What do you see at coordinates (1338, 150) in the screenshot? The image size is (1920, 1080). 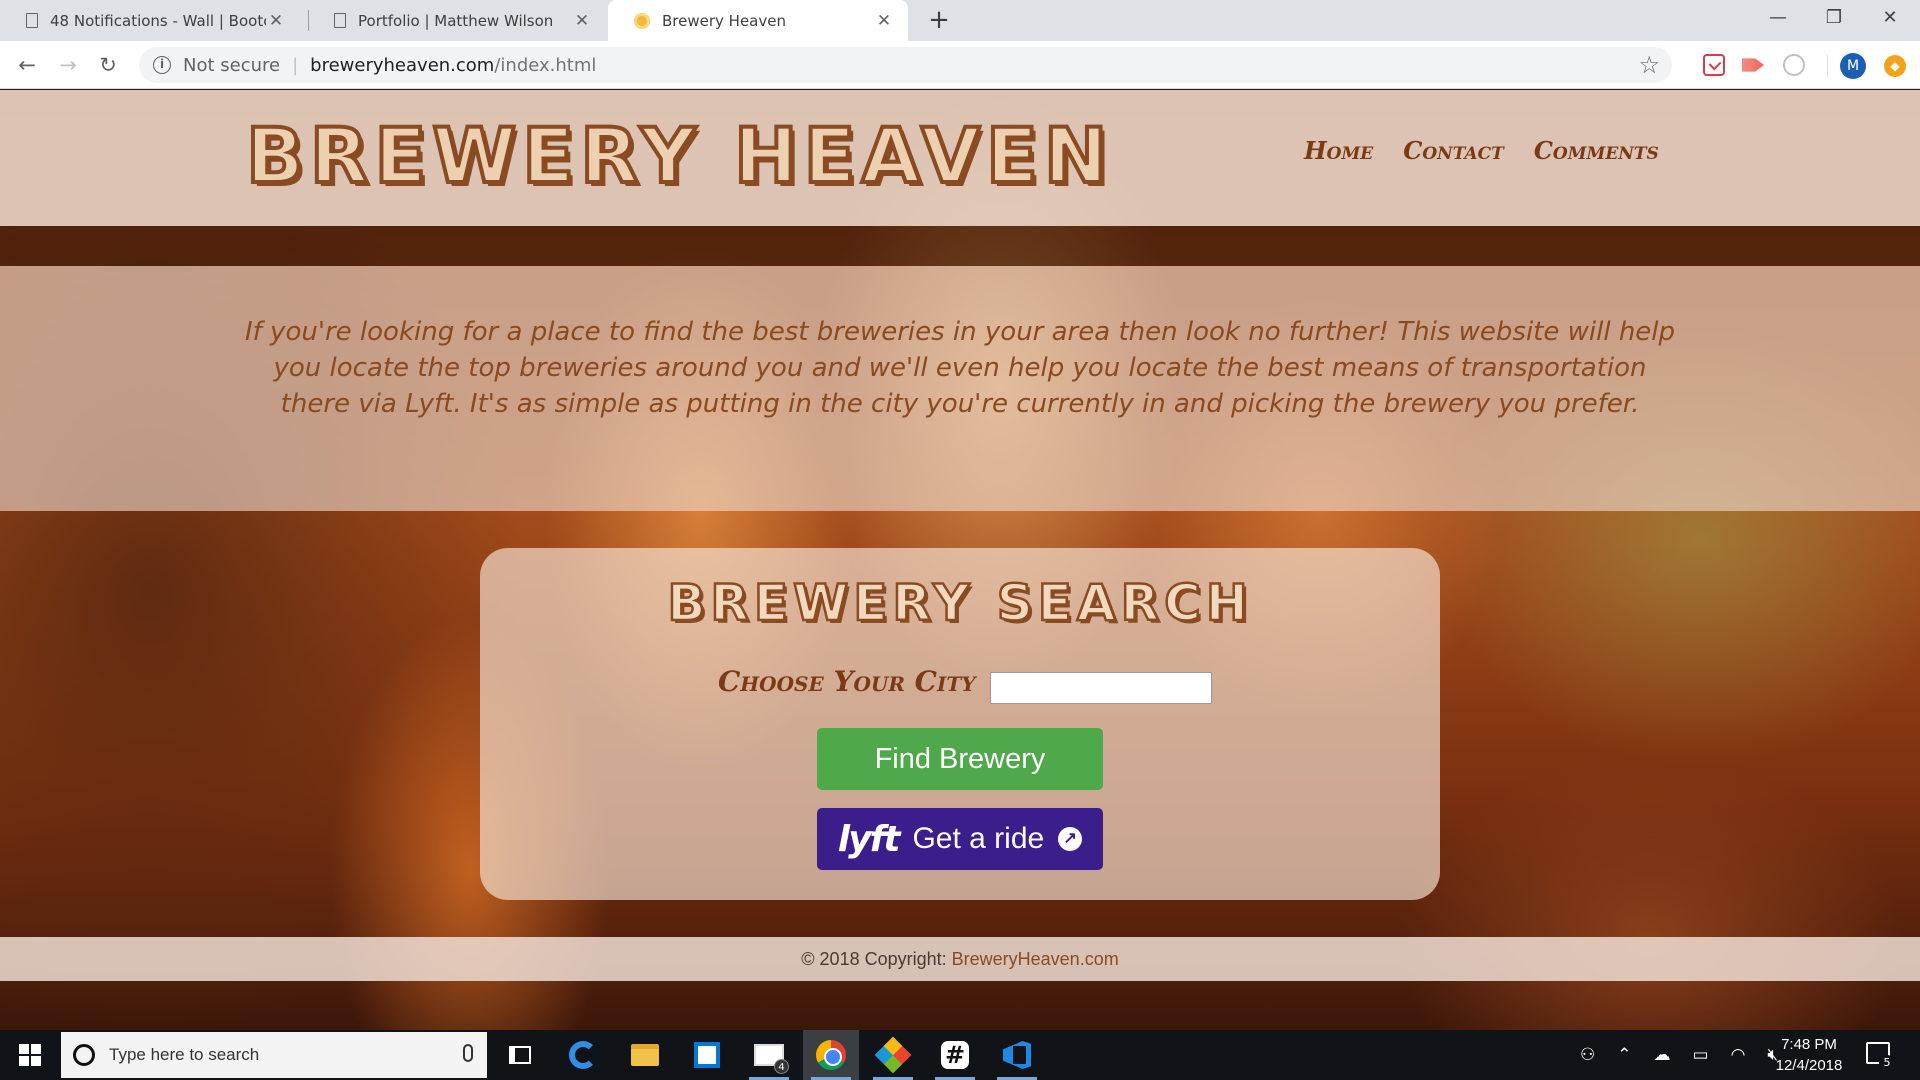 I see `nav-home-link: Home` at bounding box center [1338, 150].